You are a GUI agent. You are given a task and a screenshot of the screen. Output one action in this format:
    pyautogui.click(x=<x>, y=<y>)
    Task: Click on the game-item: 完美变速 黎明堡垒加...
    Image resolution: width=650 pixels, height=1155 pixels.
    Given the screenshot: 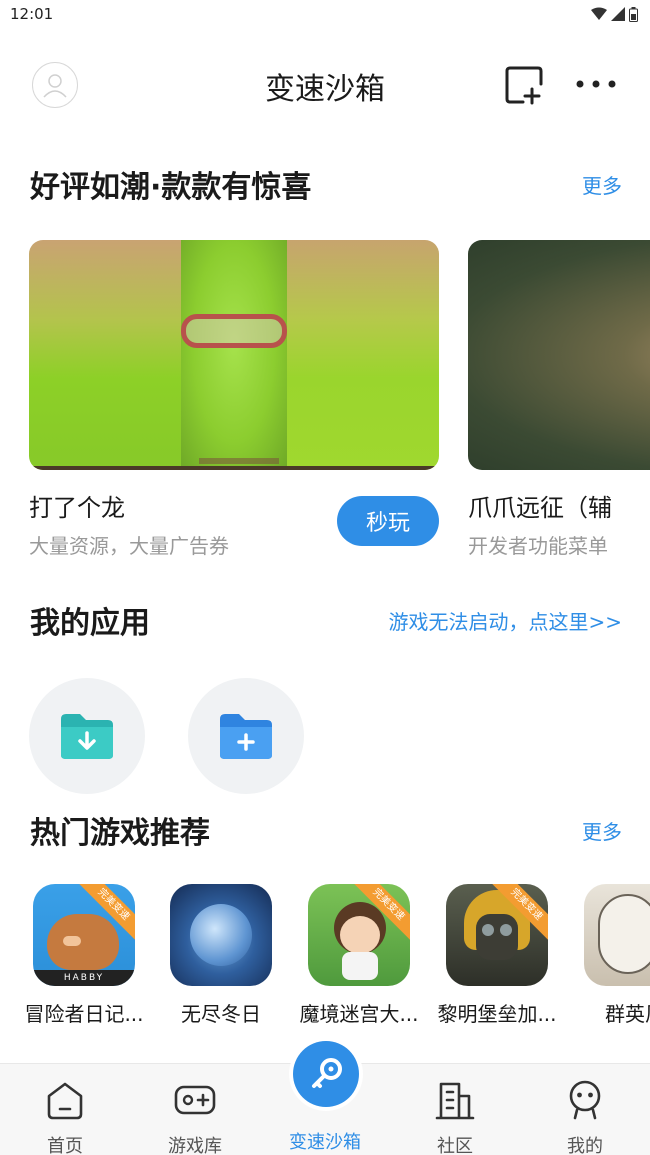 What is the action you would take?
    pyautogui.click(x=497, y=954)
    